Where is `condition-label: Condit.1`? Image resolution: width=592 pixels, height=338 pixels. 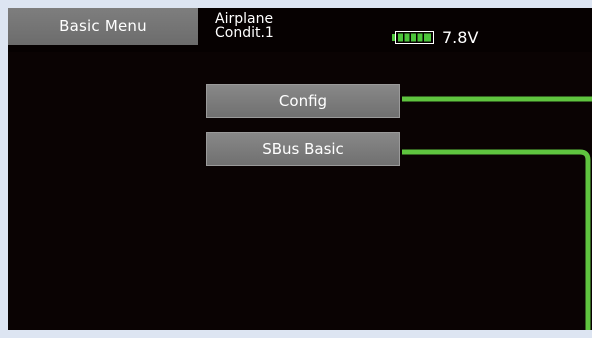 condition-label: Condit.1 is located at coordinates (244, 33).